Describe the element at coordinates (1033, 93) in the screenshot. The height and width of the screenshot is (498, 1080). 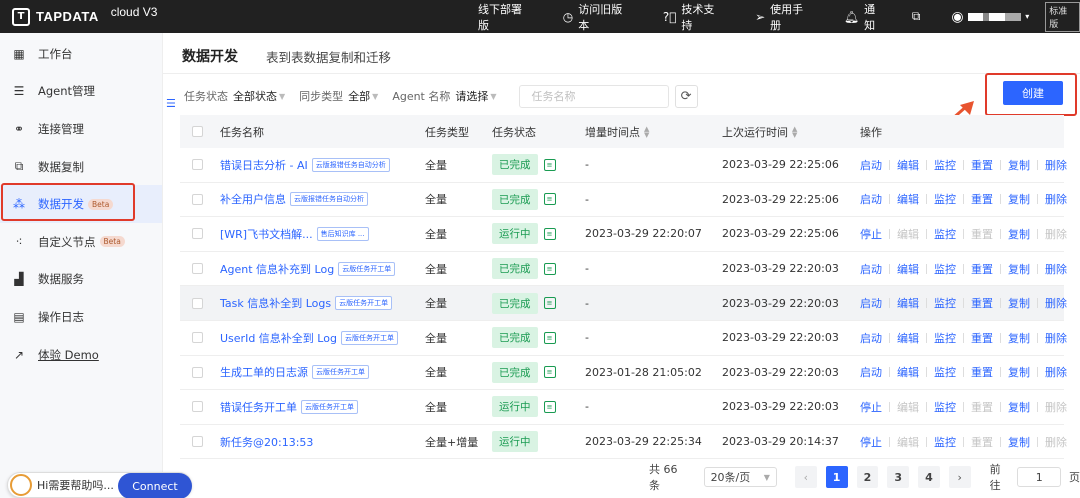
I see `create-button: 创建` at that location.